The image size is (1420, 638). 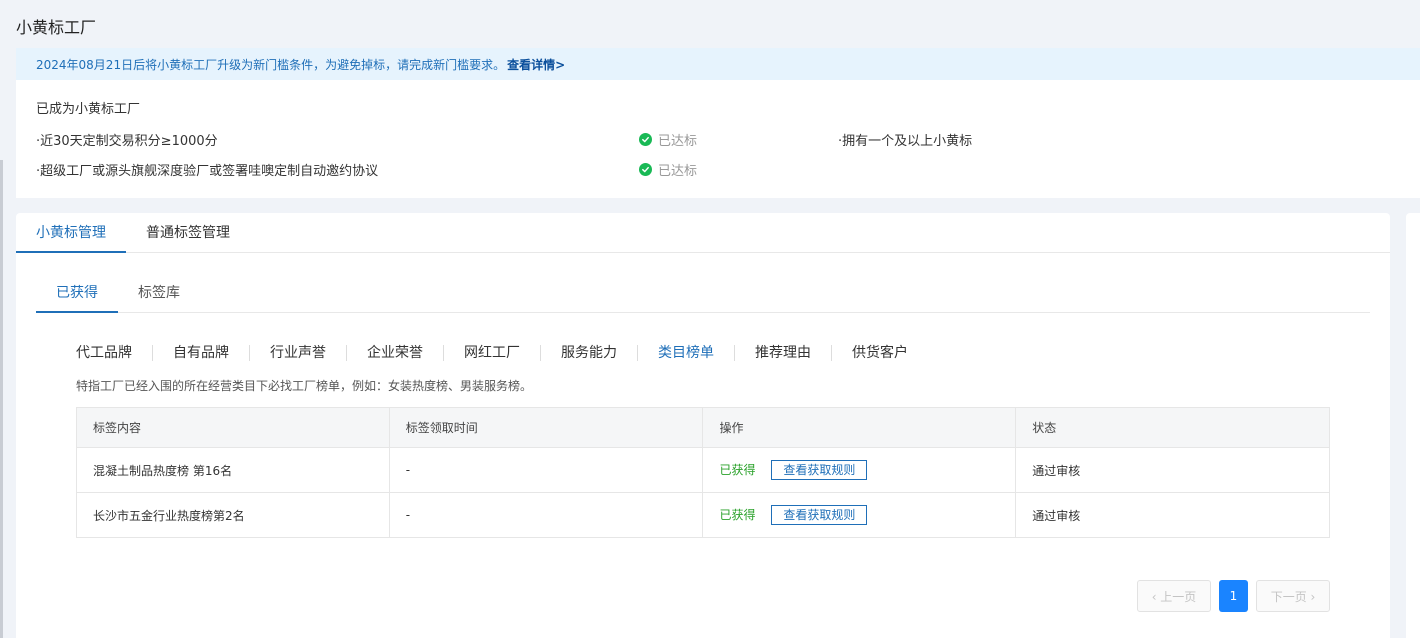 I want to click on main-tabs: 小黄标管理 普通标签管理, so click(x=703, y=233).